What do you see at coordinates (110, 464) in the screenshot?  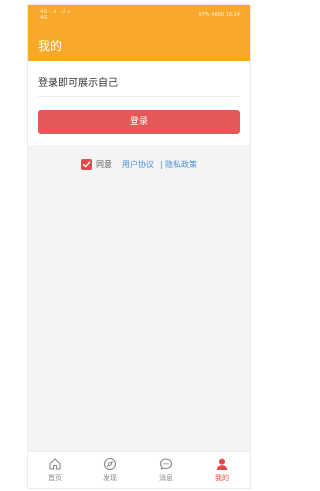 I see `compass-icon` at bounding box center [110, 464].